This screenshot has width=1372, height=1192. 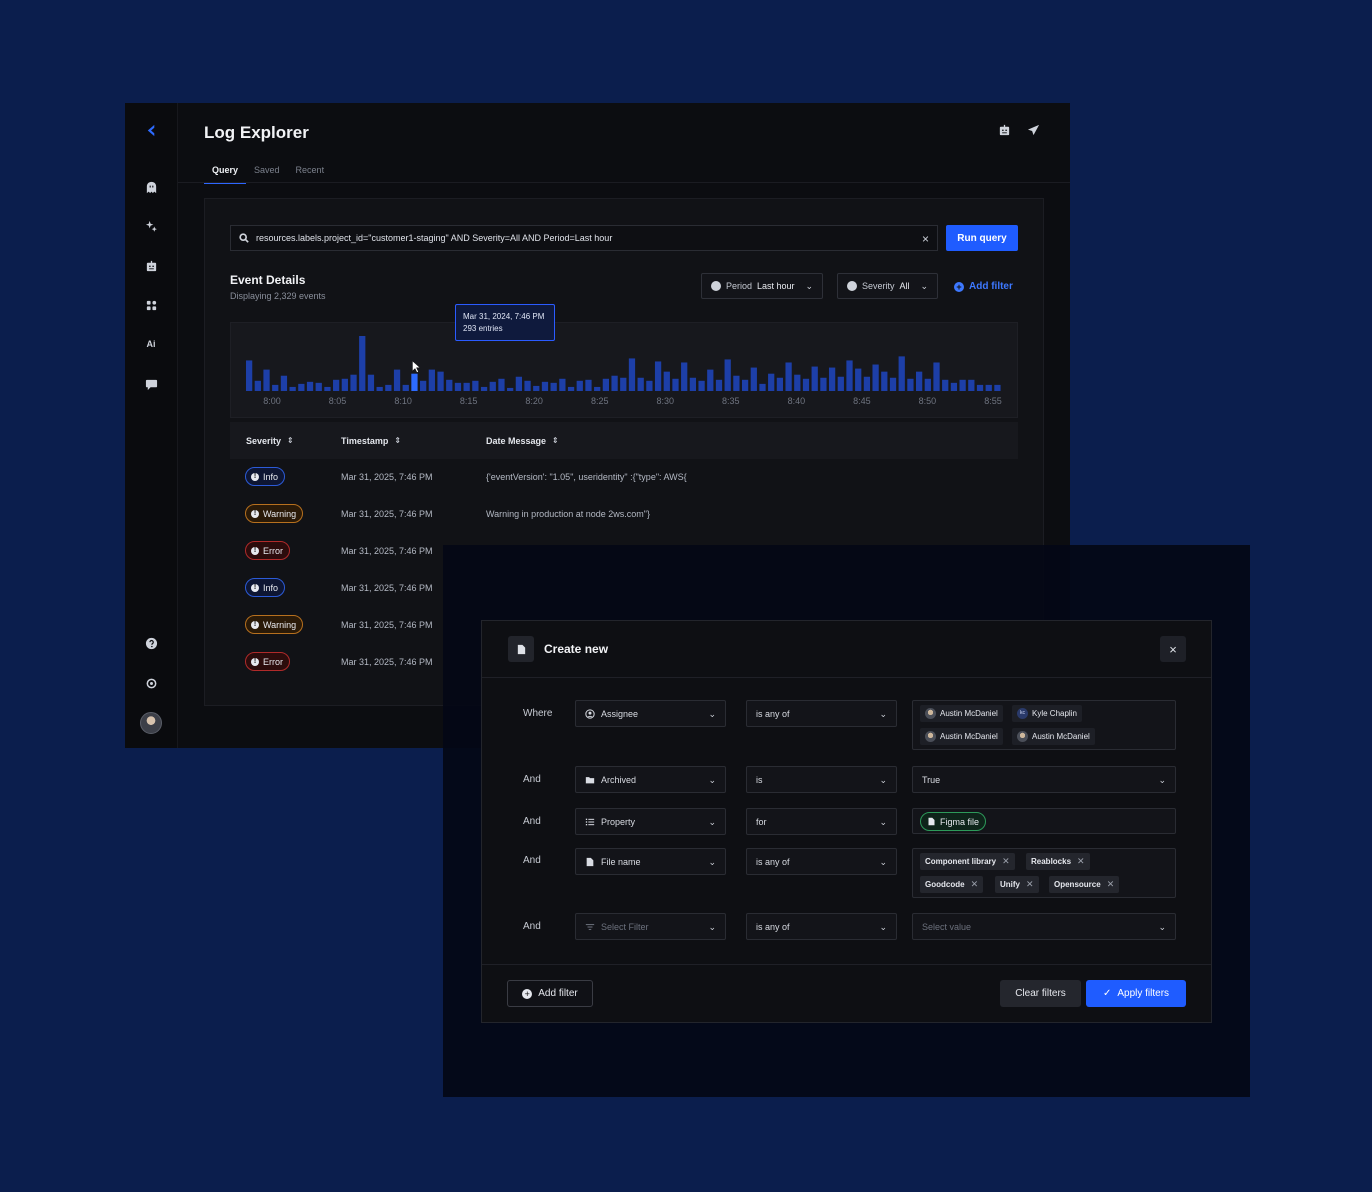 What do you see at coordinates (1173, 649) in the screenshot?
I see `close-button: ×` at bounding box center [1173, 649].